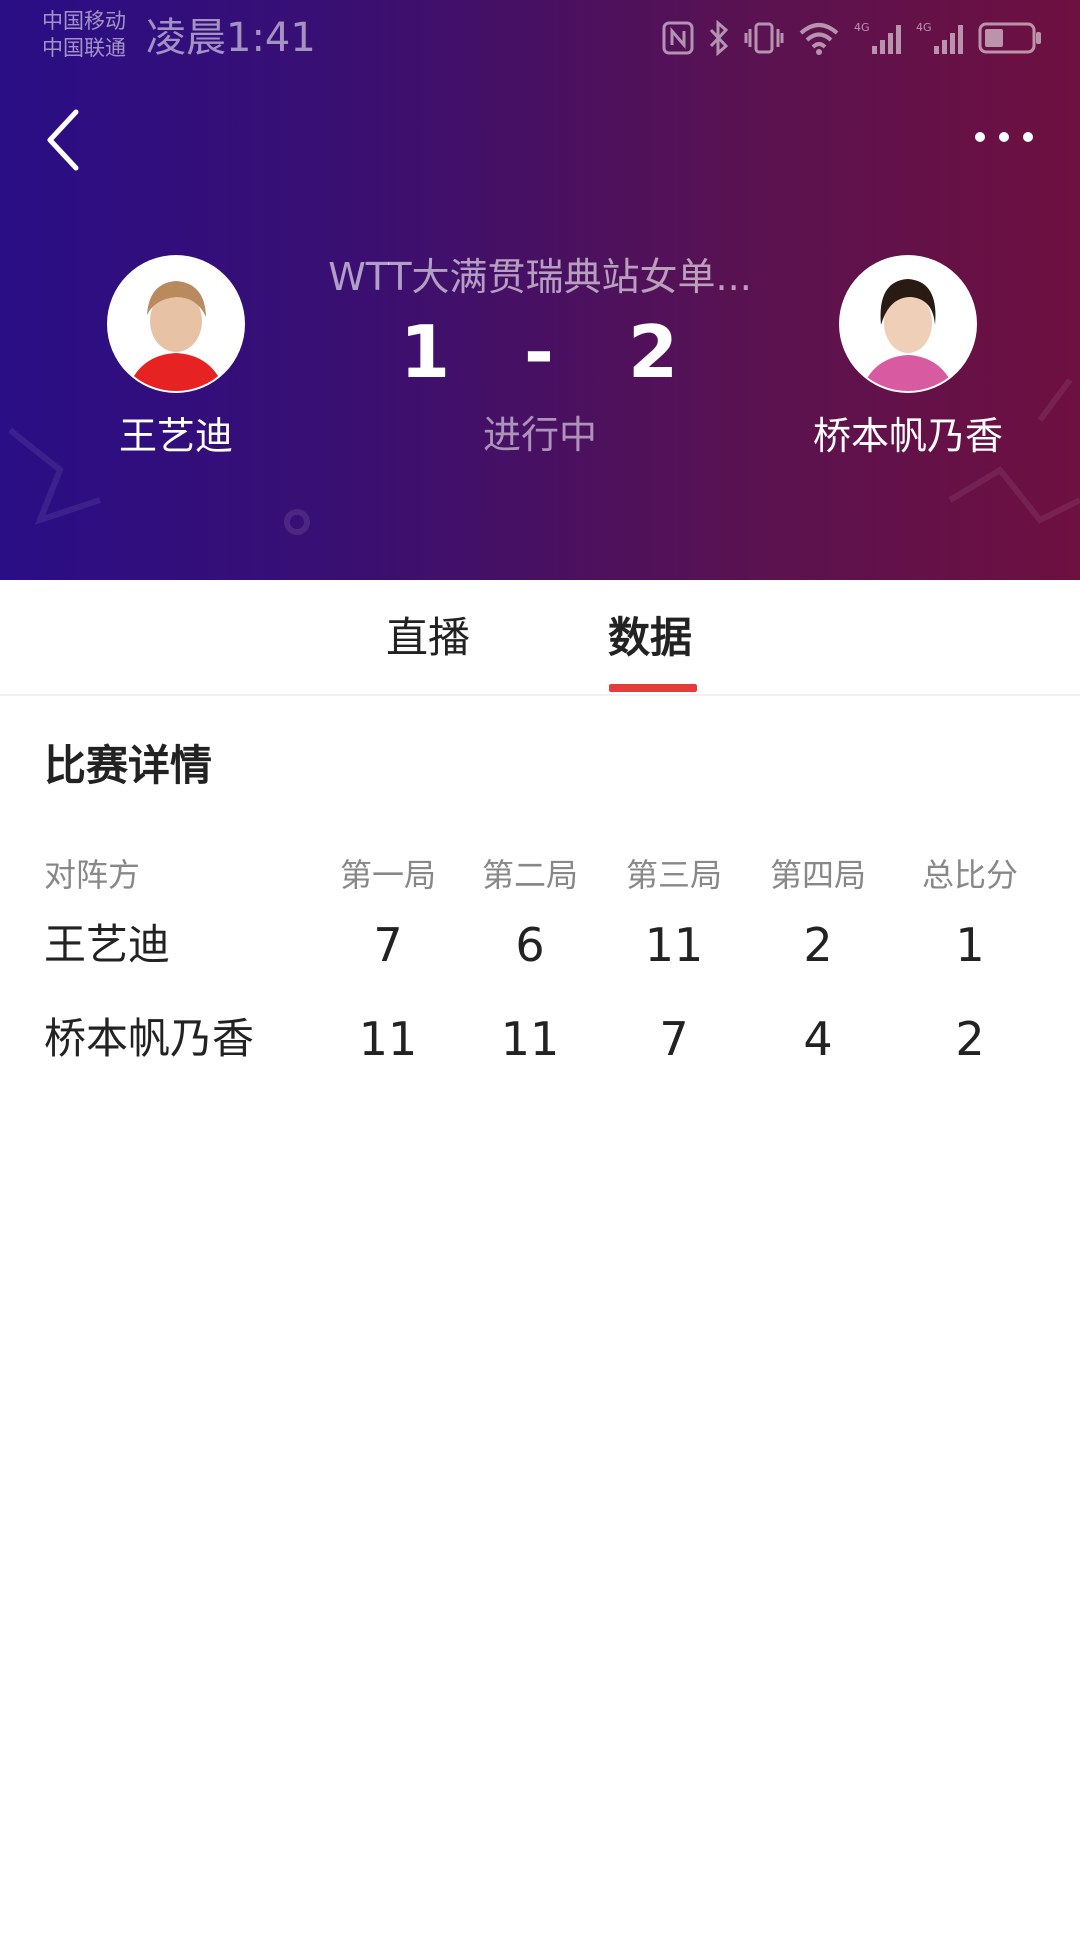 The width and height of the screenshot is (1080, 1944). What do you see at coordinates (819, 39) in the screenshot?
I see `wifi-icon` at bounding box center [819, 39].